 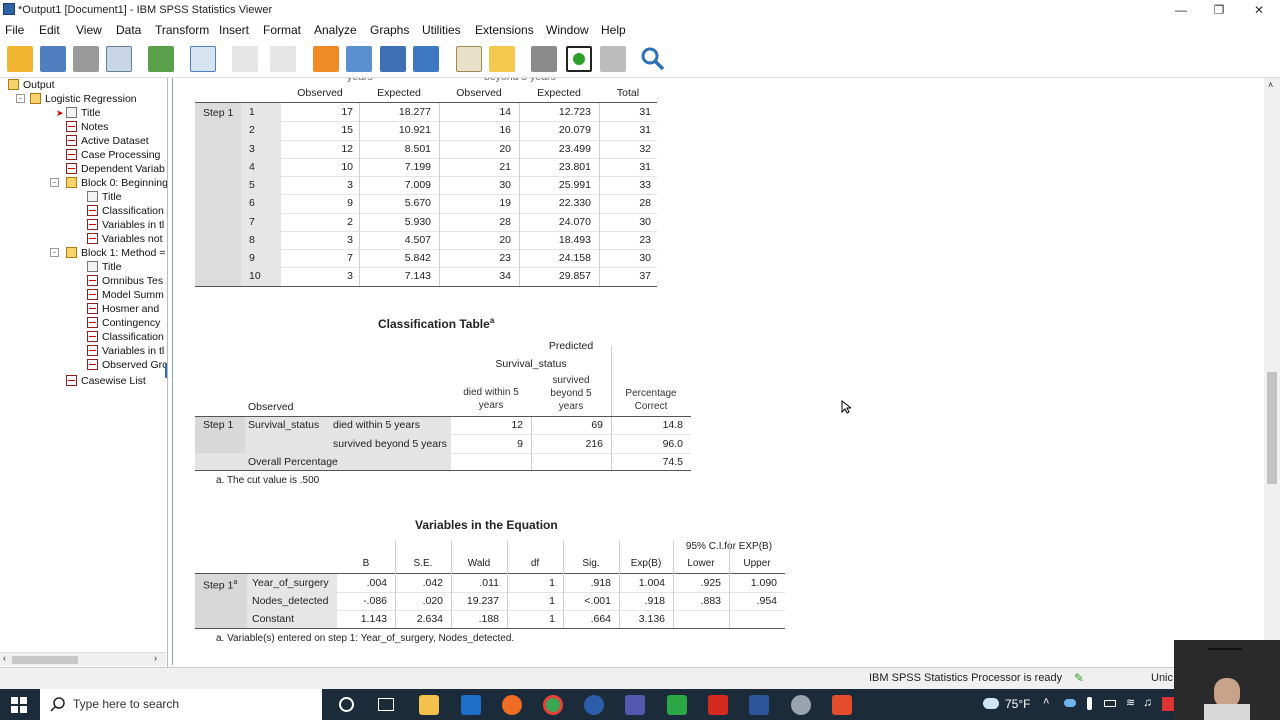 What do you see at coordinates (502, 59) in the screenshot?
I see `output-icon` at bounding box center [502, 59].